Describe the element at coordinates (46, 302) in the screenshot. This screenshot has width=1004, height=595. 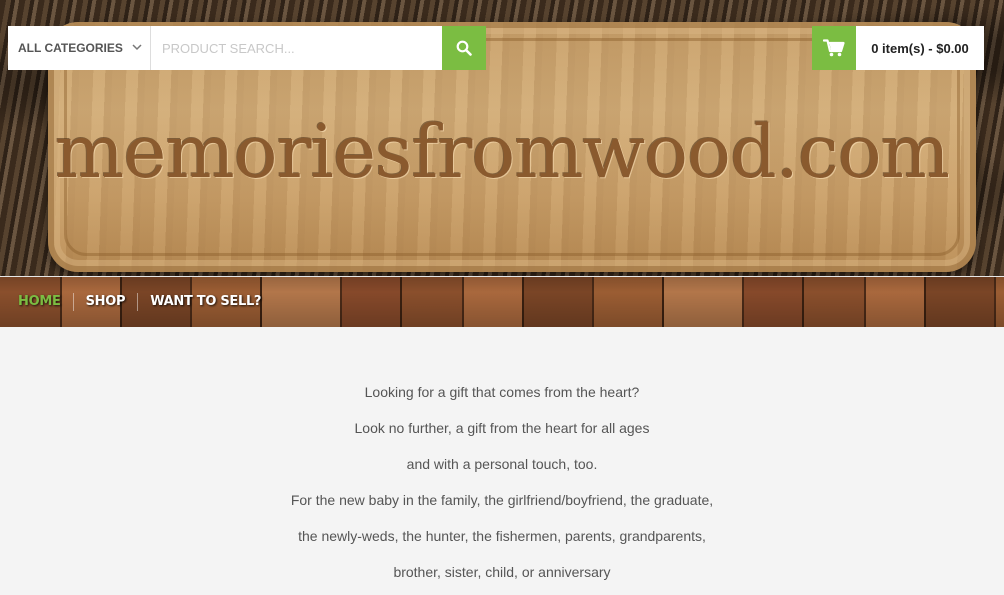
I see `nav-item-home: HOME` at that location.